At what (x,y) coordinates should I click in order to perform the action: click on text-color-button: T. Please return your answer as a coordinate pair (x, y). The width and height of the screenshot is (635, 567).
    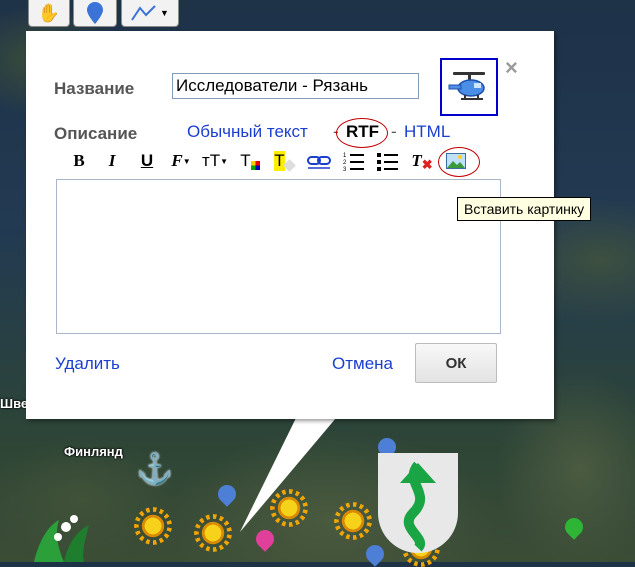
    Looking at the image, I should click on (250, 161).